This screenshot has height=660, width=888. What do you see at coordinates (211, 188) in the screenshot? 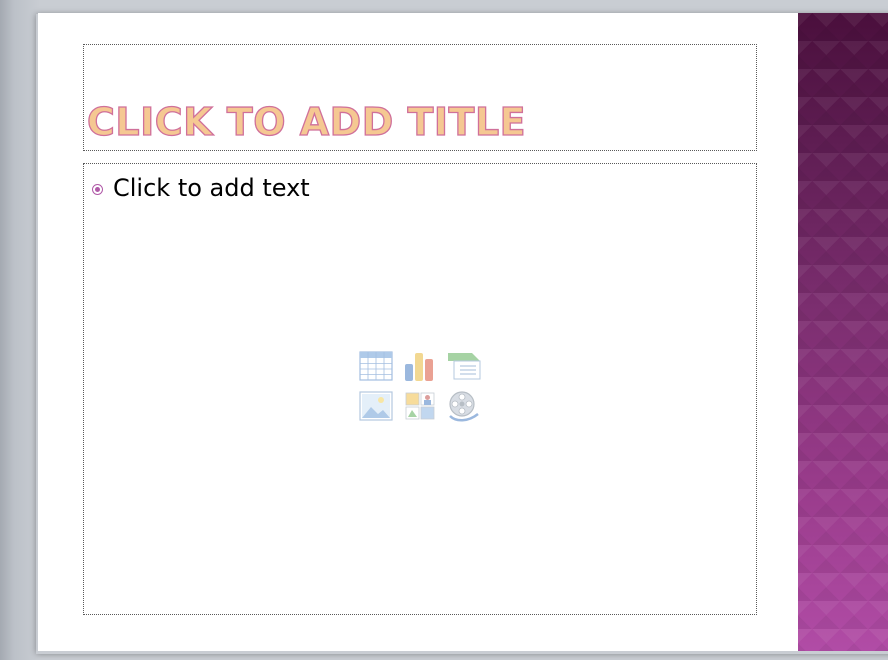
I see `content-placeholder-text: Click to add text` at bounding box center [211, 188].